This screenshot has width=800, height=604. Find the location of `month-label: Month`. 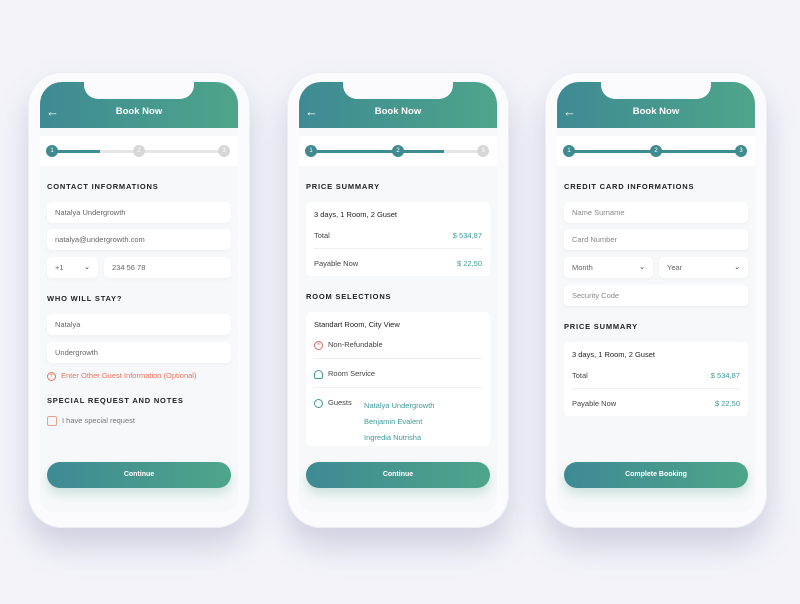

month-label: Month is located at coordinates (582, 267).